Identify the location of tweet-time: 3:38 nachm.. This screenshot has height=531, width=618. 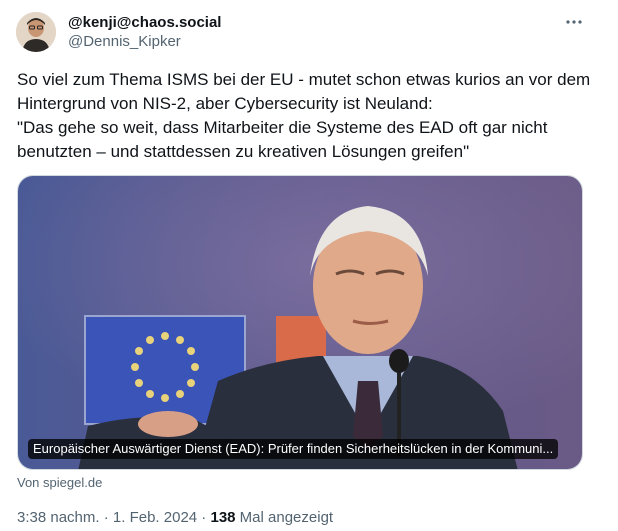
(58, 517).